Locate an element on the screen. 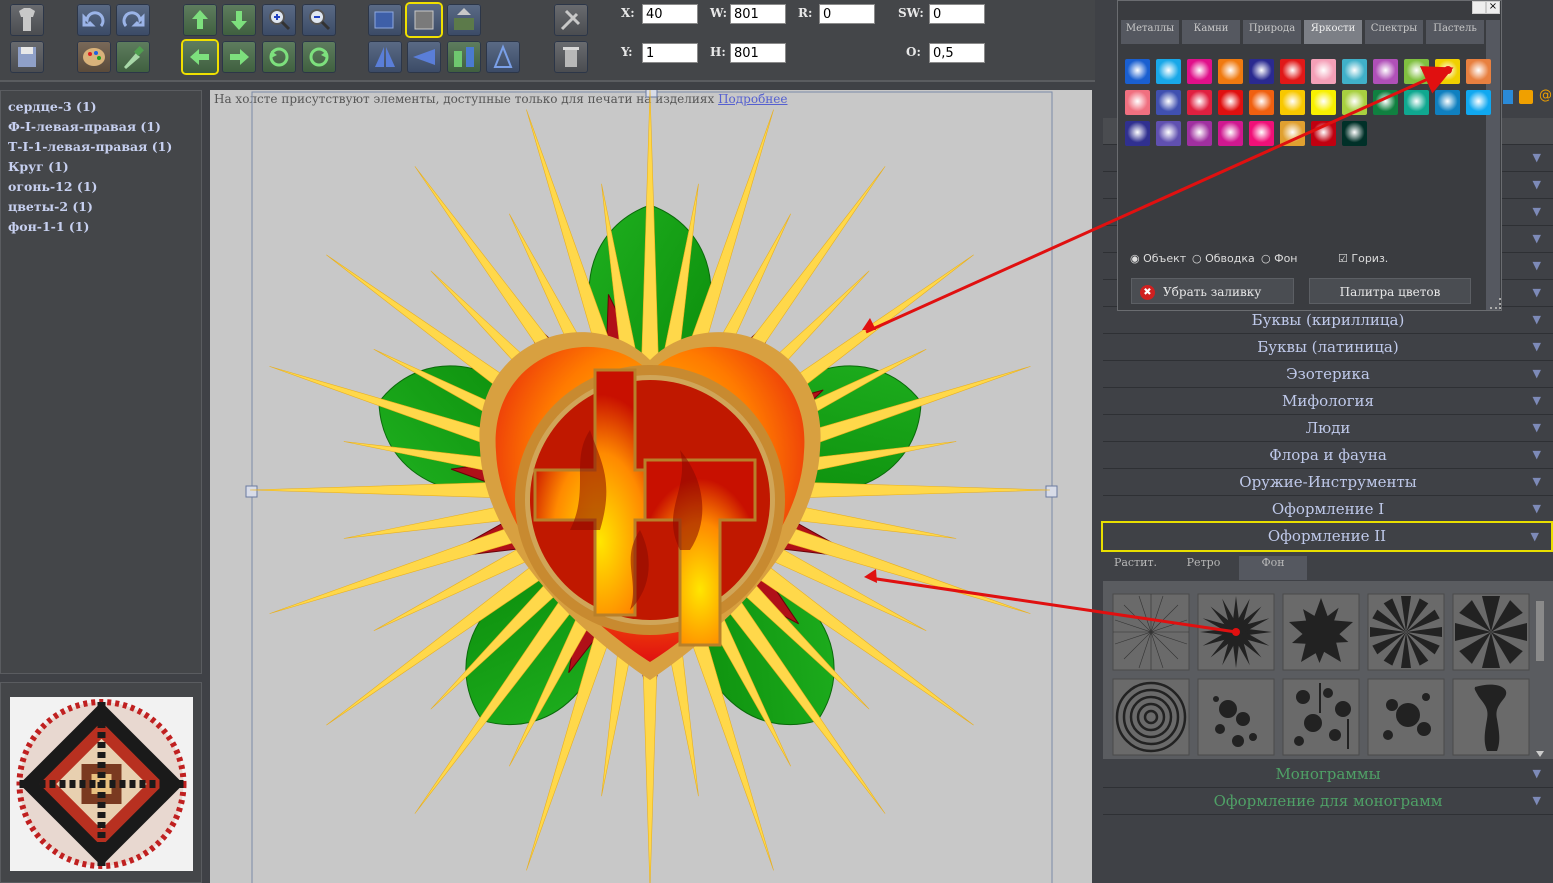 The image size is (1553, 883). social-icon is located at coordinates (1526, 97).